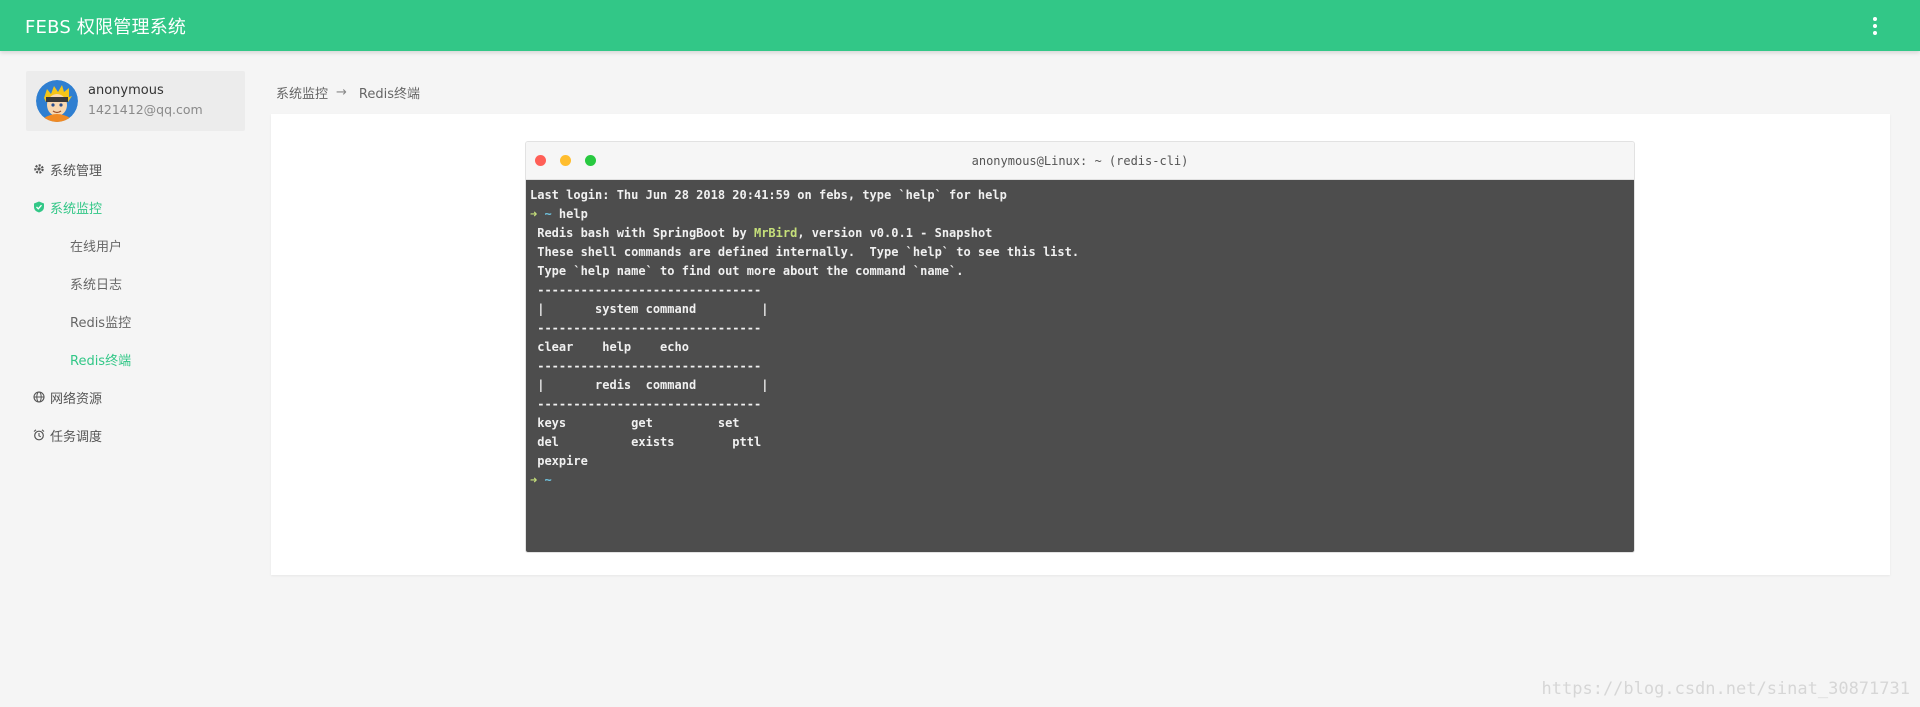 The image size is (1920, 707). What do you see at coordinates (348, 92) in the screenshot?
I see `breadcrumb: 系统监控 → Redis终端` at bounding box center [348, 92].